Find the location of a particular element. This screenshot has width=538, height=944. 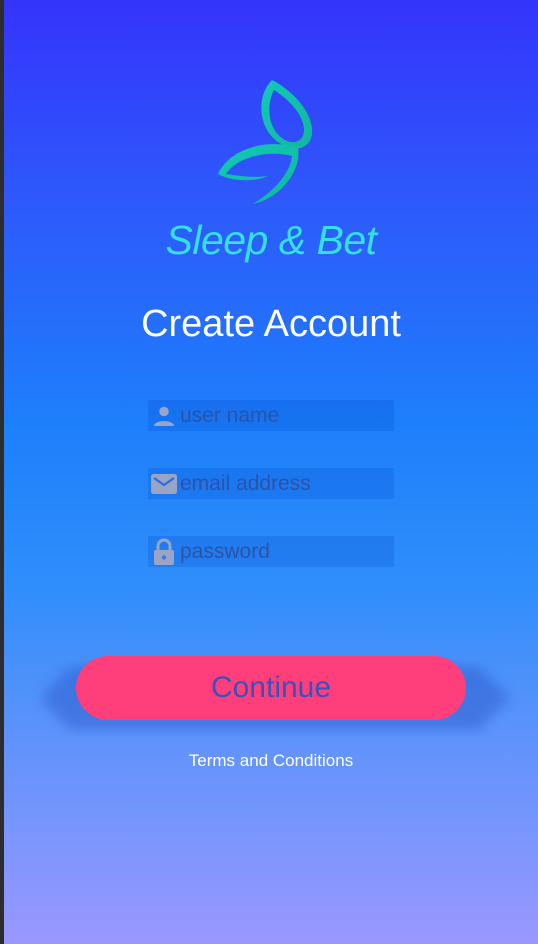

username-input is located at coordinates (284, 415).